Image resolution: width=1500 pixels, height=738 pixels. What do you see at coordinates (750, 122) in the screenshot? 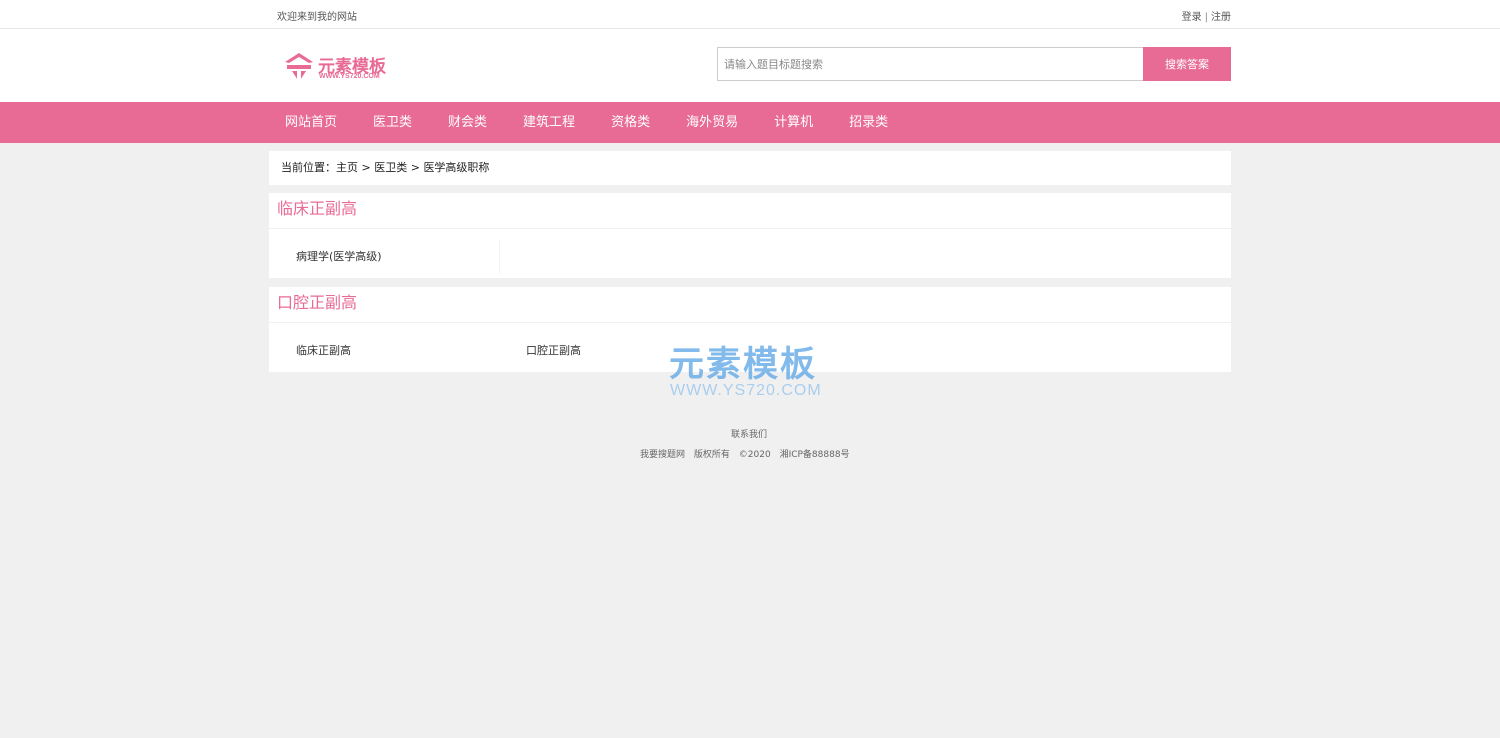
I see `main-nav: 网站首页 医卫类 财会类 建筑工程 资格类 海外贸易 计算机 招录类` at bounding box center [750, 122].